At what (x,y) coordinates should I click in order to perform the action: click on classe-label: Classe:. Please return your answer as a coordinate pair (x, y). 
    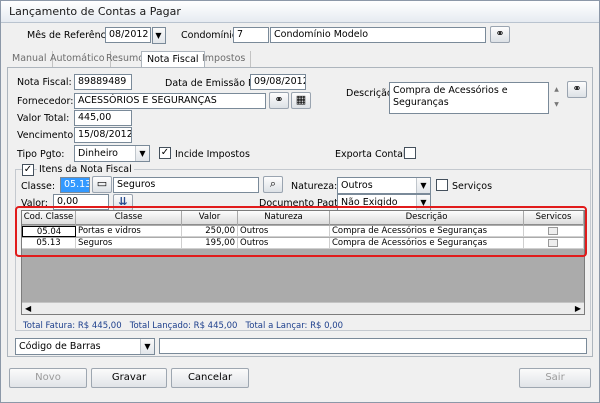
    Looking at the image, I should click on (38, 186).